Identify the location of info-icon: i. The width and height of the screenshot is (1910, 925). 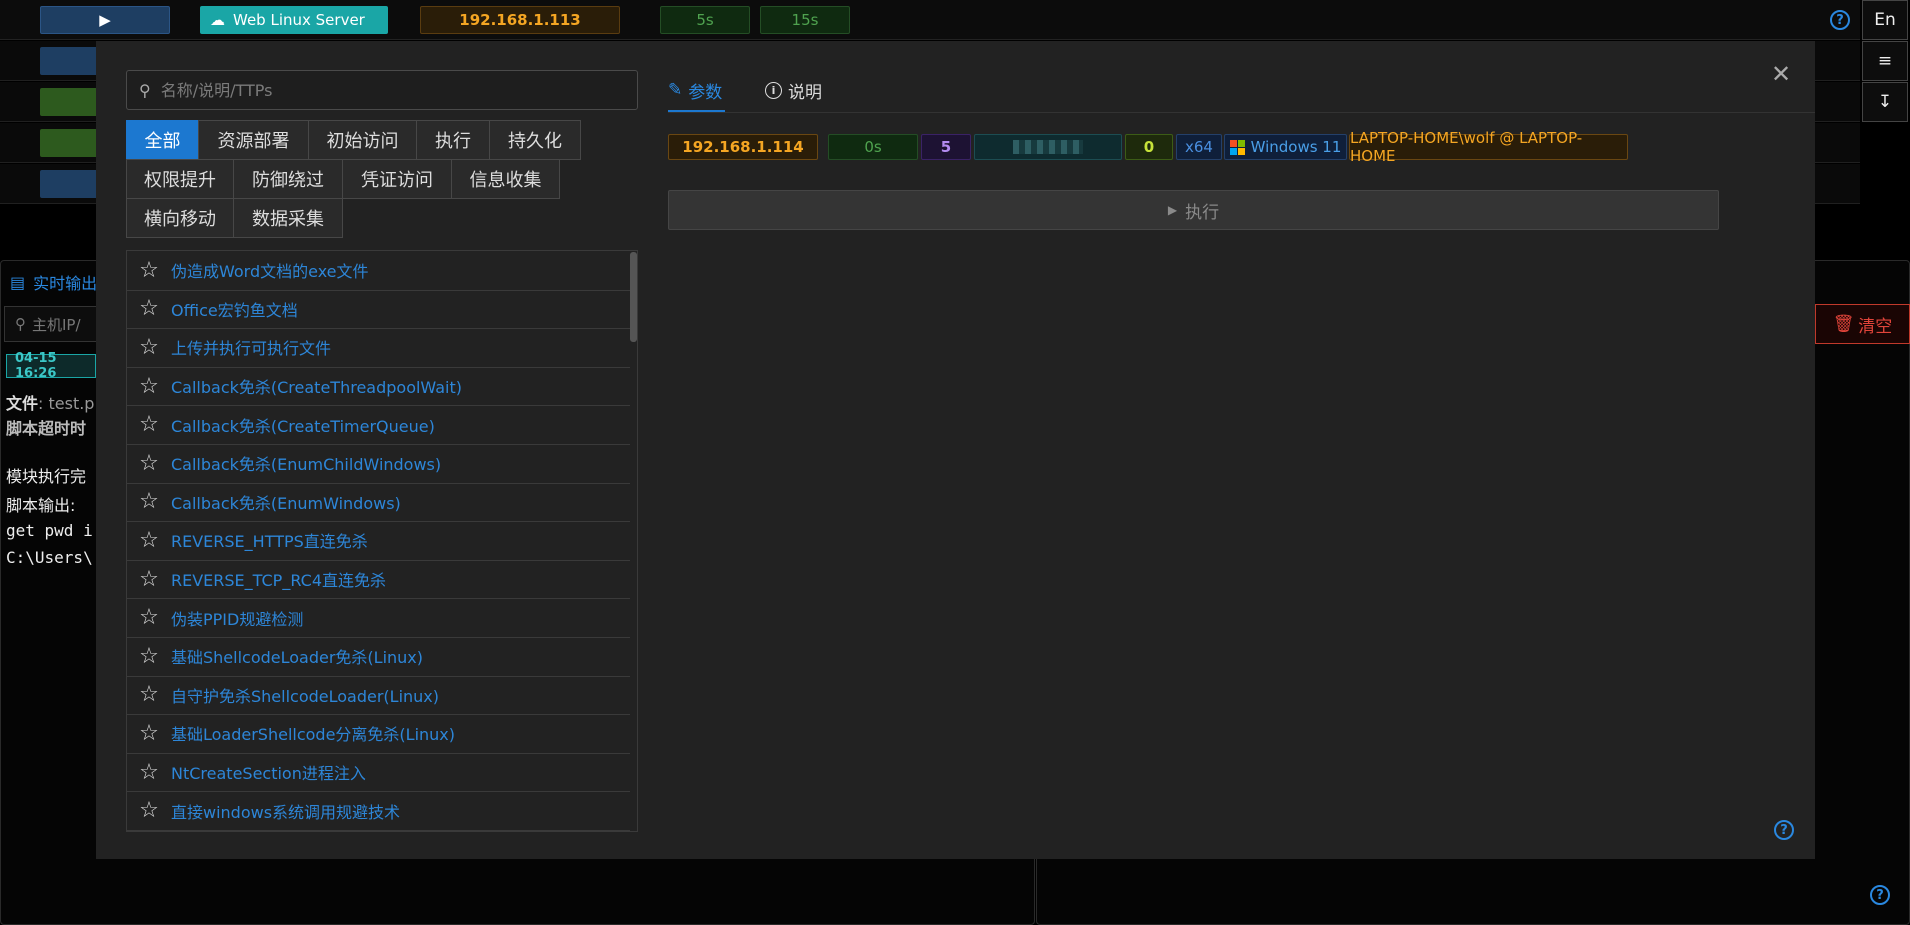
(773, 90).